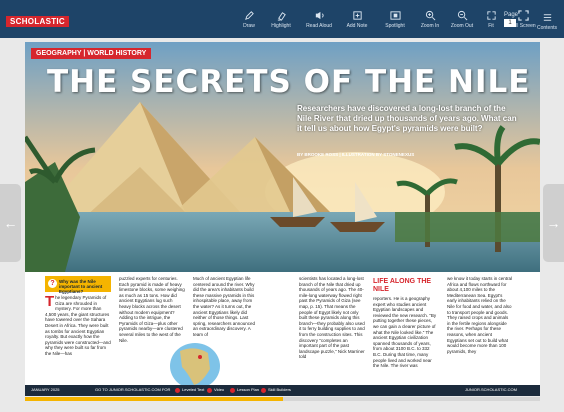  I want to click on skill-builders-link: Skill Builders, so click(279, 389).